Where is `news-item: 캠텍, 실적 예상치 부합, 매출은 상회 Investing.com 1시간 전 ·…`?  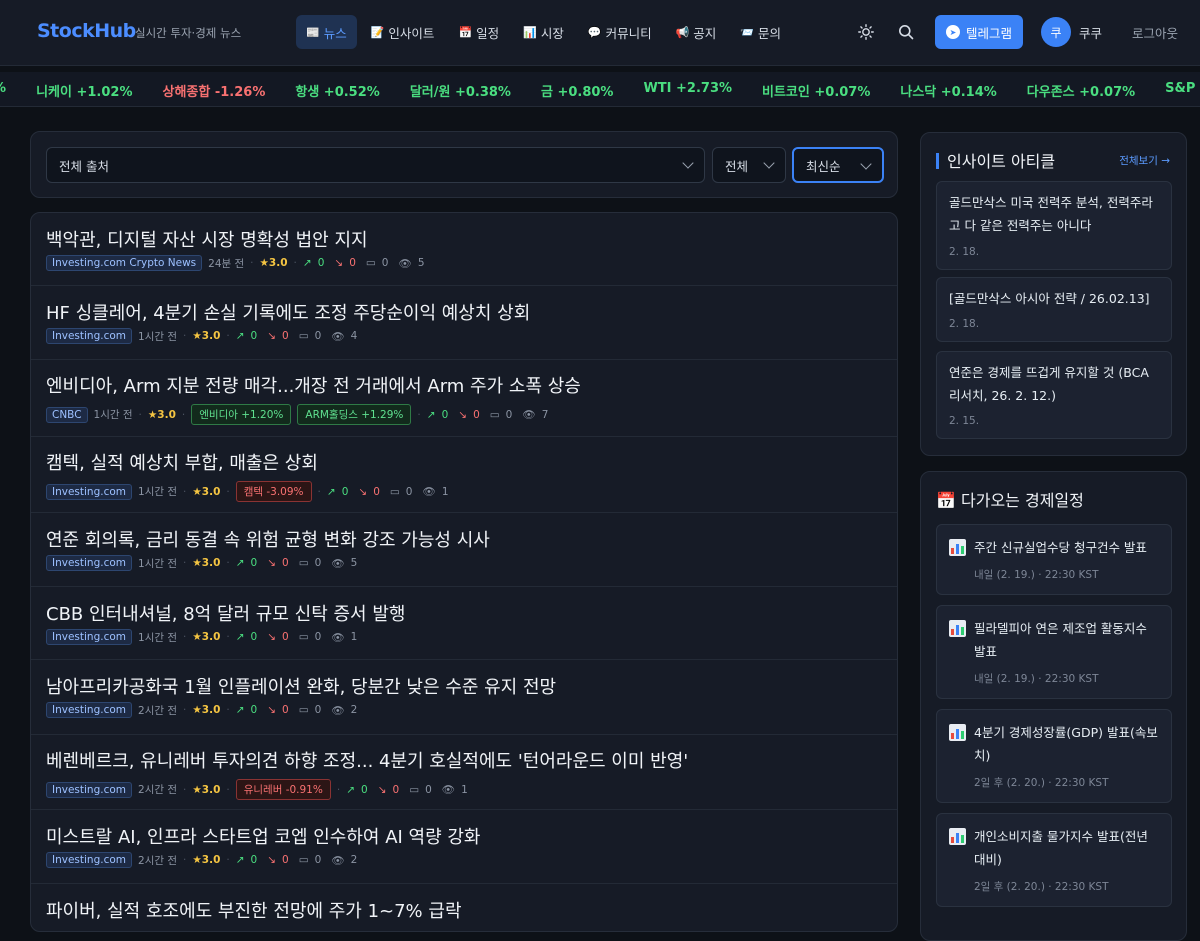 news-item: 캠텍, 실적 예상치 부합, 매출은 상회 Investing.com 1시간 전 ·… is located at coordinates (464, 475).